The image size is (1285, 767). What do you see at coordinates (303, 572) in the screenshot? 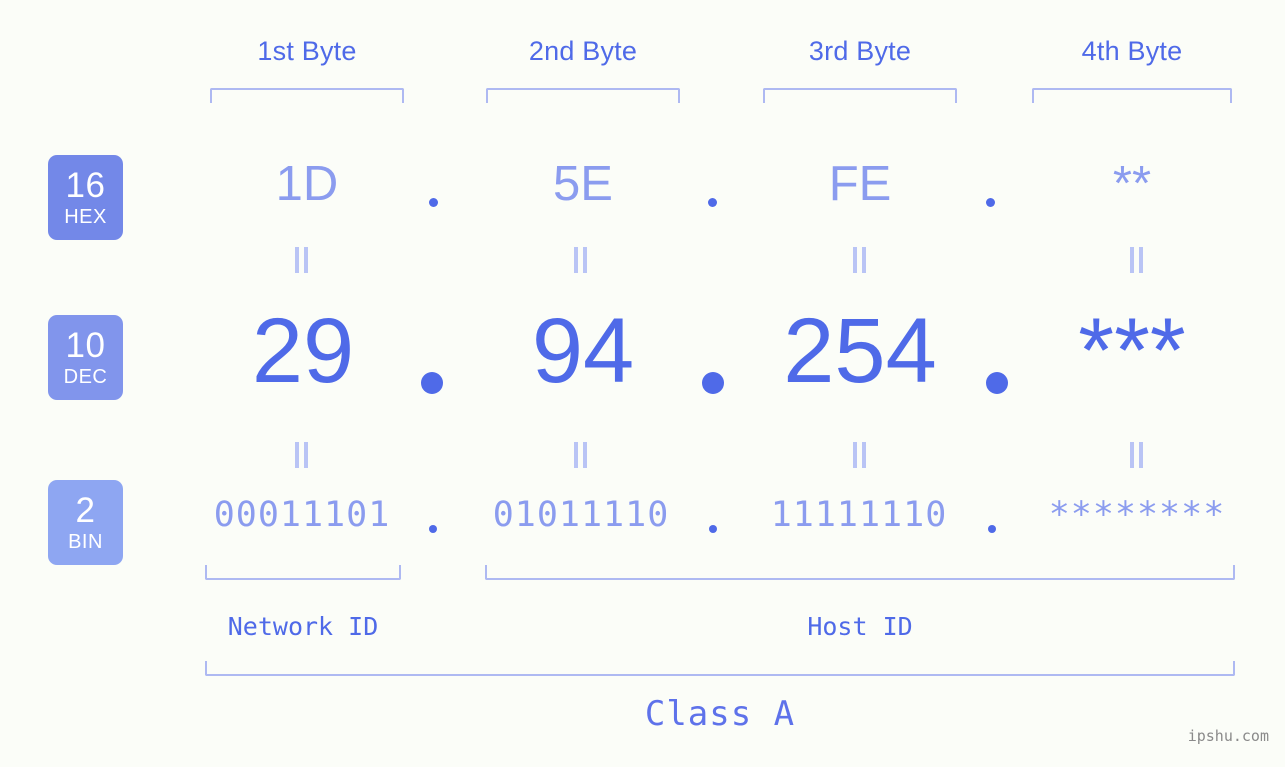
I see `network-id-bracket` at bounding box center [303, 572].